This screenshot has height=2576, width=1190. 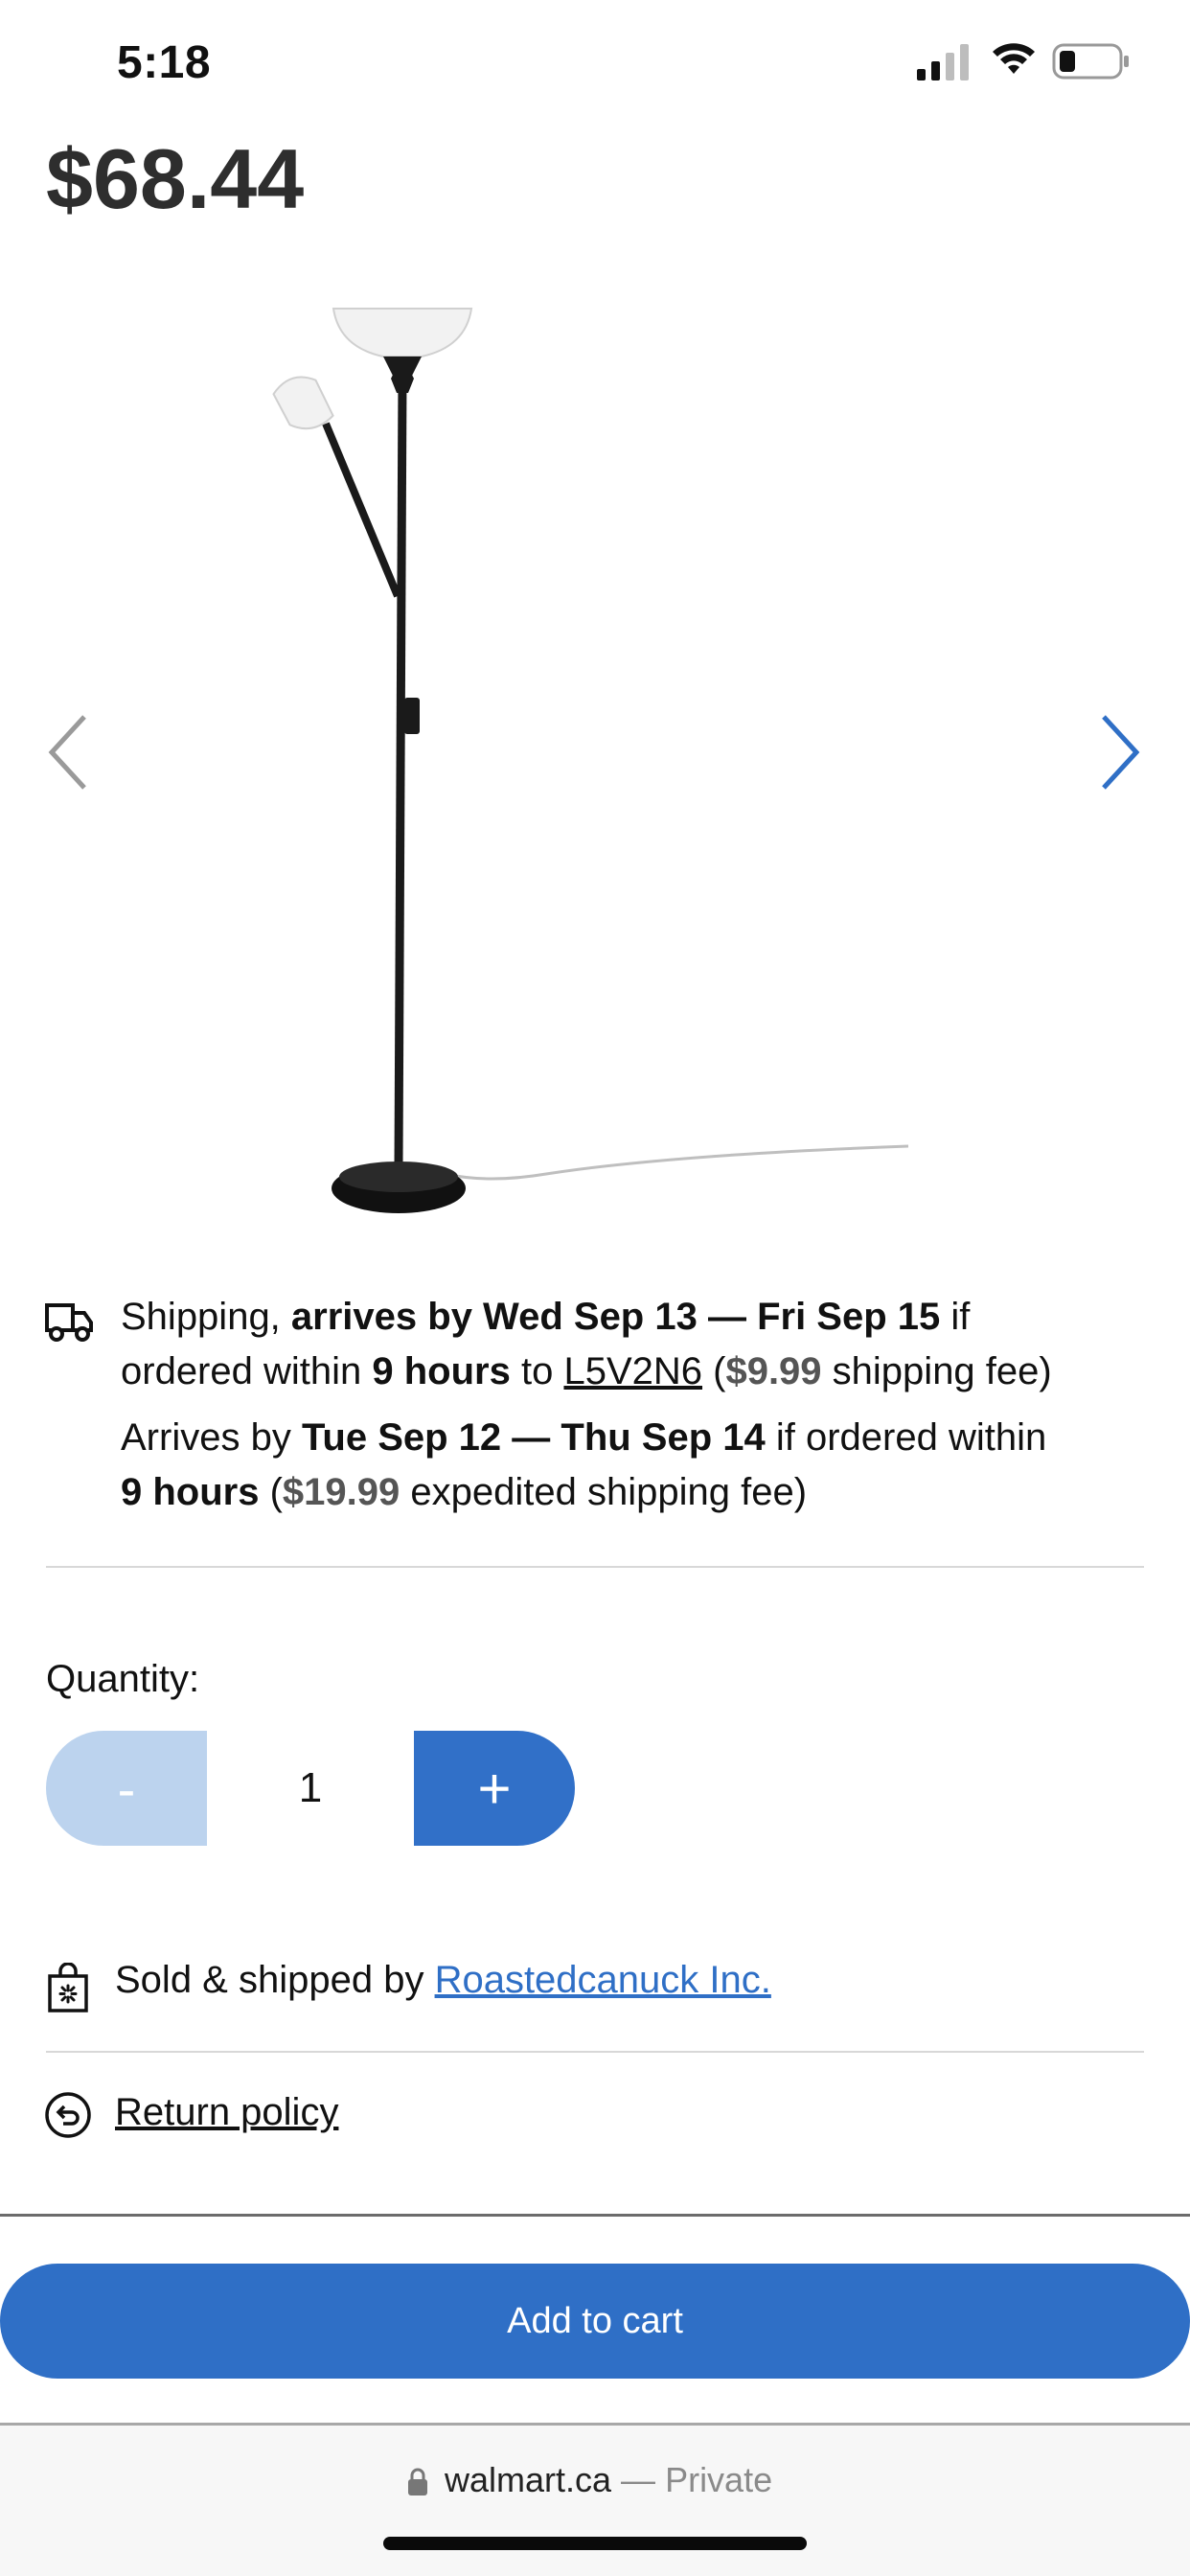 What do you see at coordinates (943, 62) in the screenshot?
I see `signal-icon` at bounding box center [943, 62].